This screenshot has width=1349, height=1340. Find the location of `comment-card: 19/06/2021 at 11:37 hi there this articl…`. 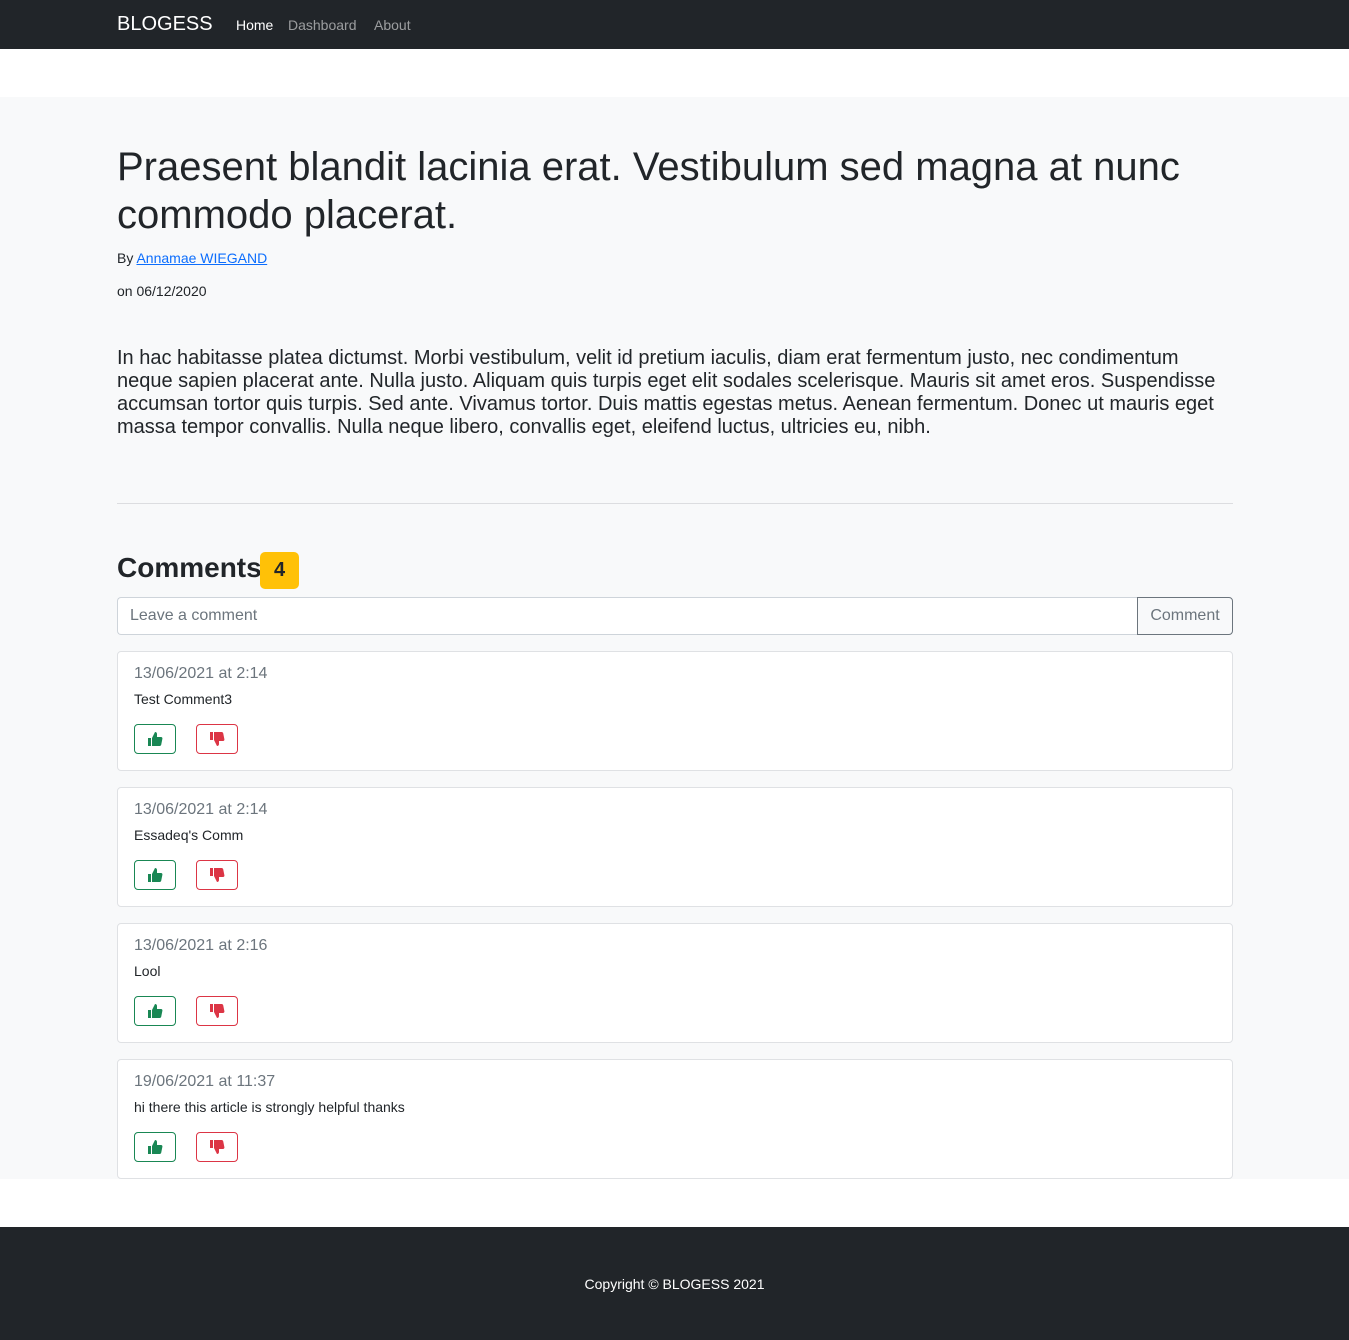

comment-card: 19/06/2021 at 11:37 hi there this articl… is located at coordinates (675, 1119).